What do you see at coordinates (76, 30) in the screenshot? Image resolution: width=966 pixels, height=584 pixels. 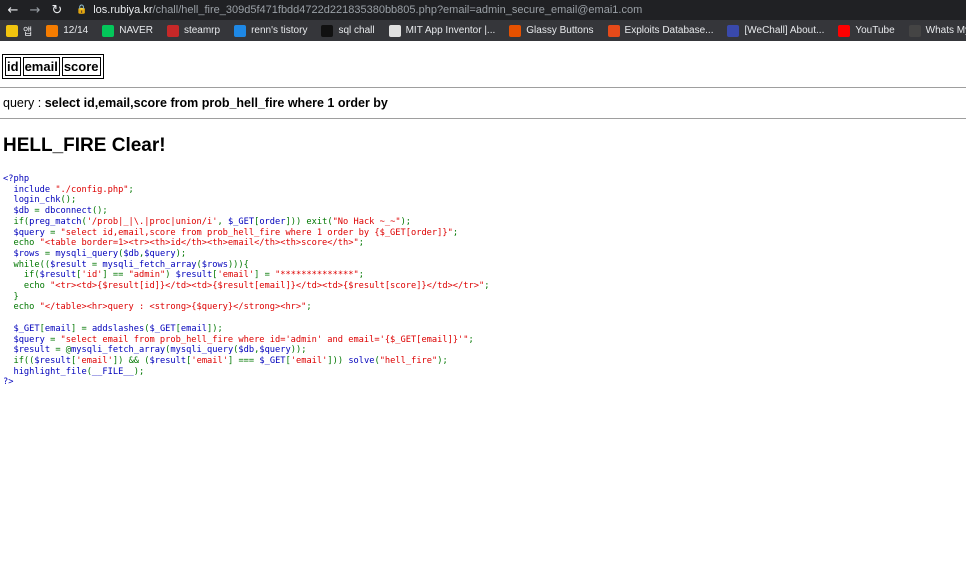 I see `bookmark-label: 12/14` at bounding box center [76, 30].